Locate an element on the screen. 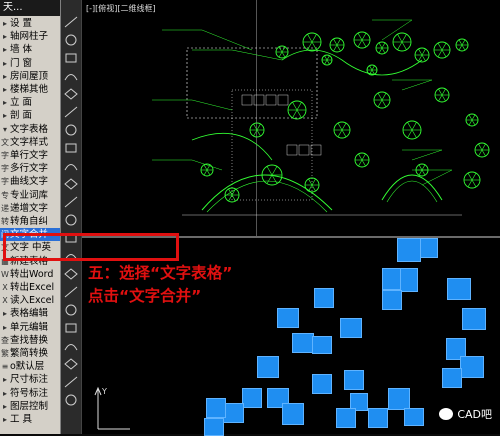 This screenshot has width=500, height=436. spline-icon is located at coordinates (71, 147).